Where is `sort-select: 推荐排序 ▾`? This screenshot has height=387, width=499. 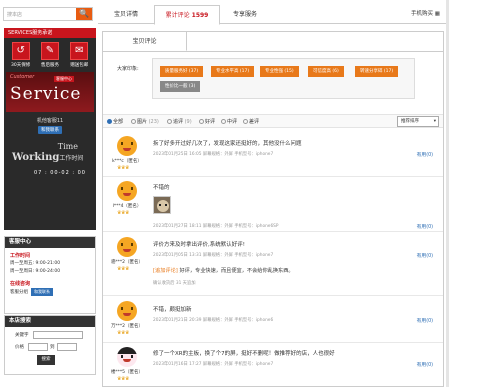 sort-select: 推荐排序 ▾ is located at coordinates (418, 121).